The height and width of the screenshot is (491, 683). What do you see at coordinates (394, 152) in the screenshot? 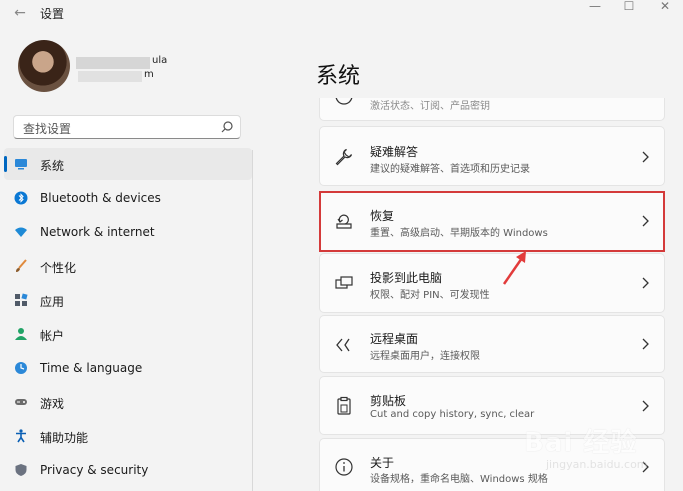
I see `card-title: 疑难解答` at bounding box center [394, 152].